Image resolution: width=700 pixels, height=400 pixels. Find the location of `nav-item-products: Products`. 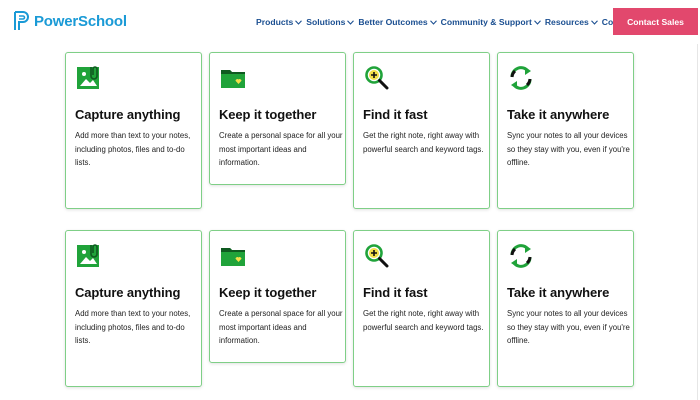

nav-item-products: Products is located at coordinates (279, 22).